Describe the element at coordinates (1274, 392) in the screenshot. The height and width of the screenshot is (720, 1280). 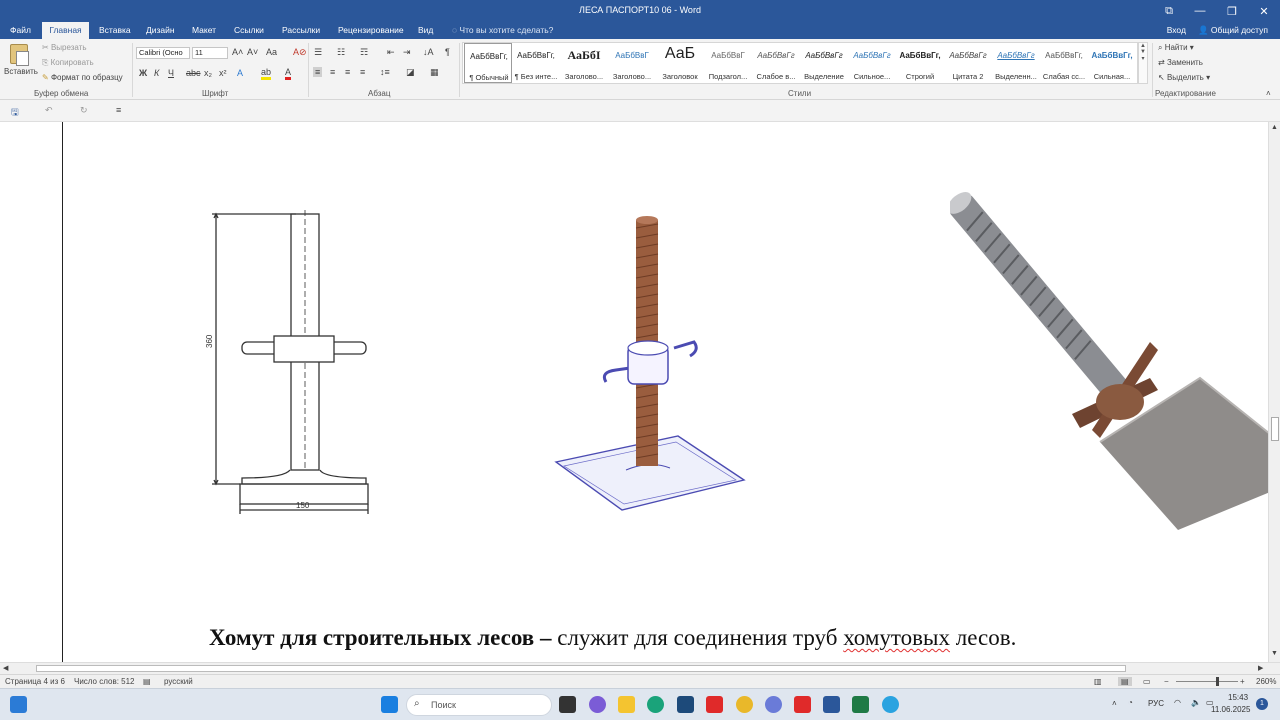
I see `vertical-scrollbar: ▲ ▼` at that location.